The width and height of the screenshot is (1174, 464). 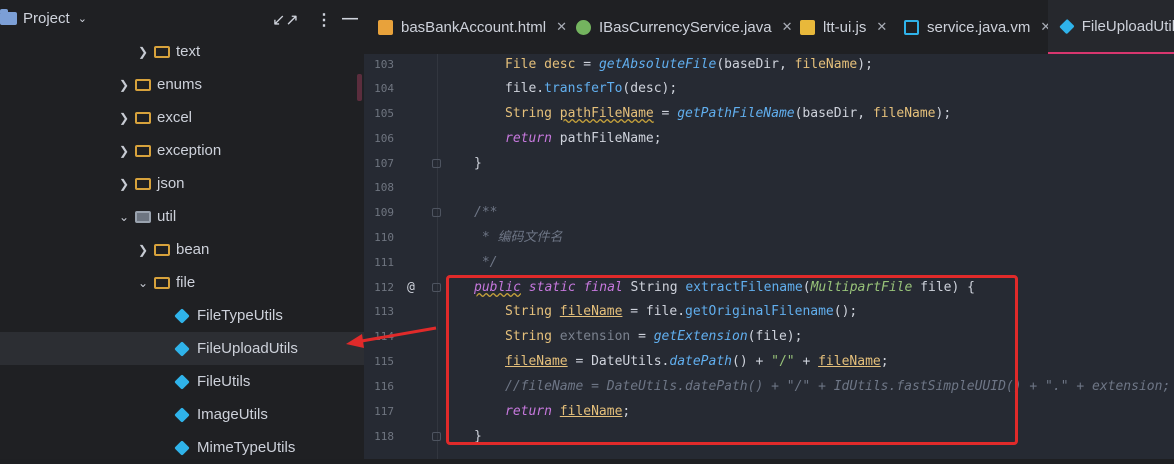 I want to click on tree-item-label: bean, so click(x=193, y=249).